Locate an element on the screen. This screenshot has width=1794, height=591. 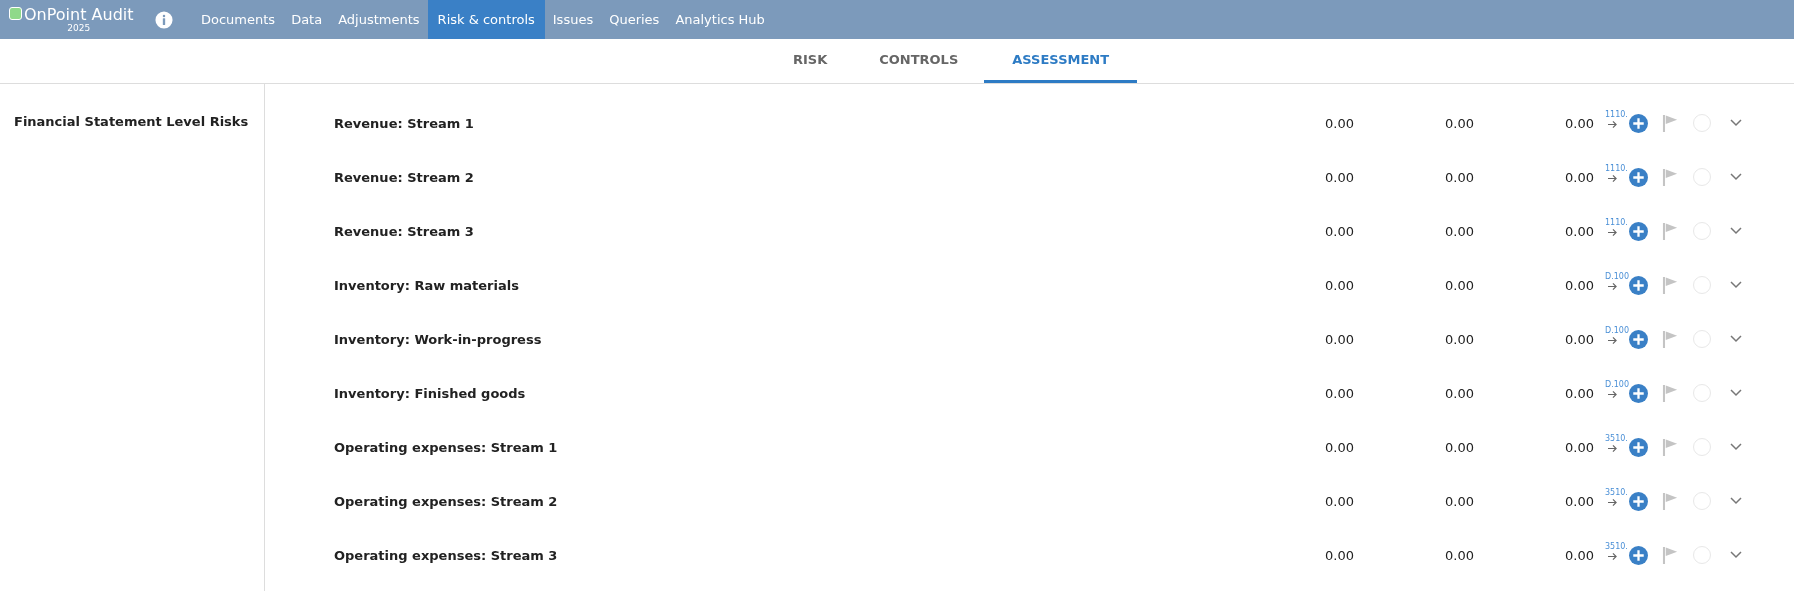
nav-item: Documents is located at coordinates (238, 19).